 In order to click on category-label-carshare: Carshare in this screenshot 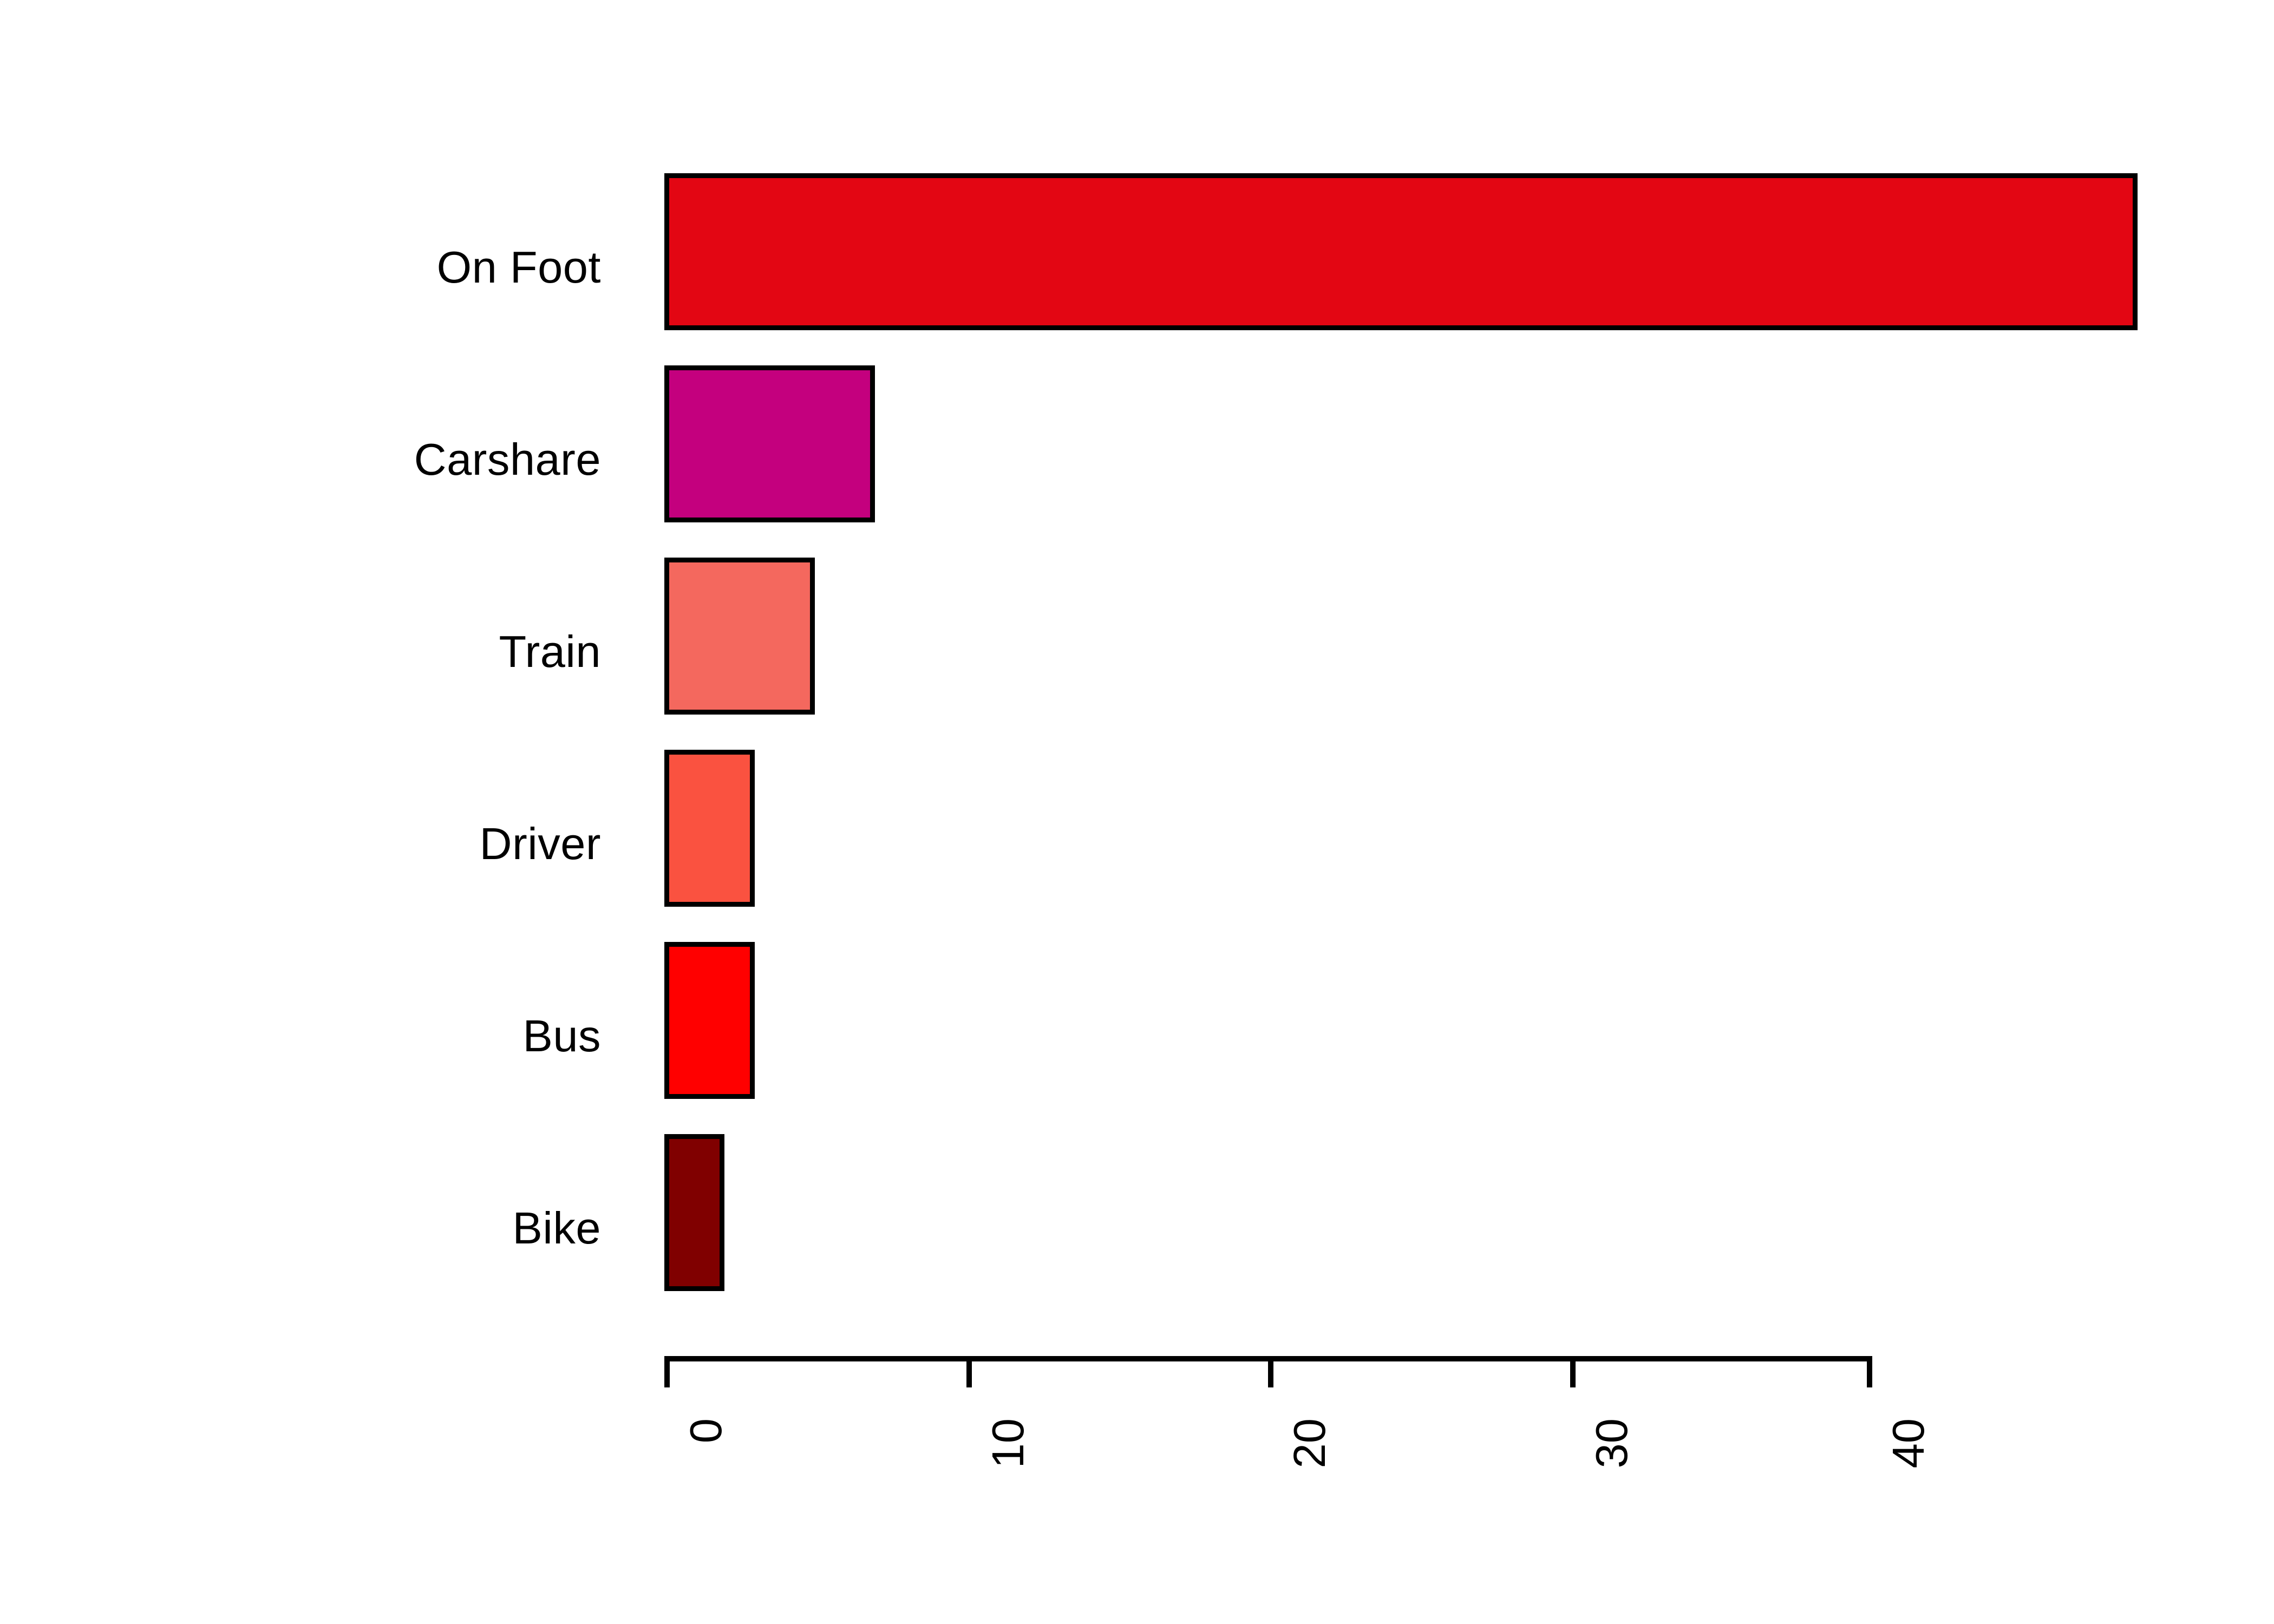, I will do `click(508, 459)`.